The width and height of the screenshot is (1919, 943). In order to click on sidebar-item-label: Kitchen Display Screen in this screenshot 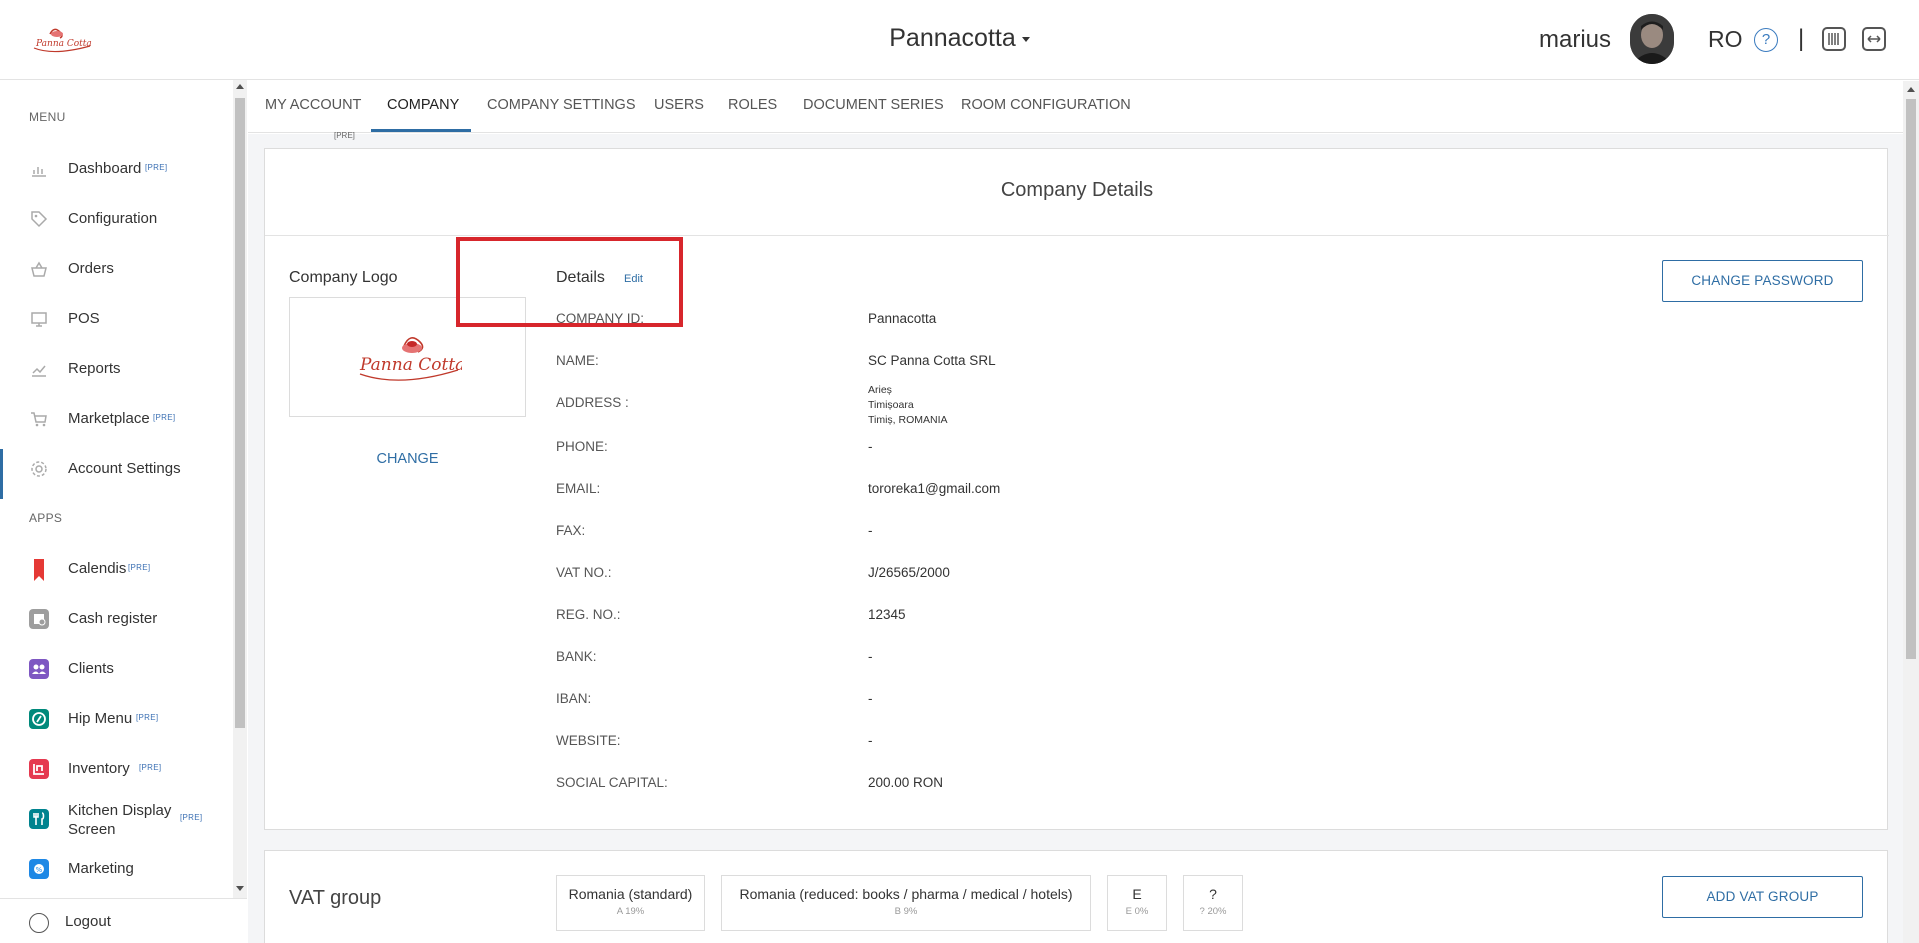, I will do `click(120, 820)`.